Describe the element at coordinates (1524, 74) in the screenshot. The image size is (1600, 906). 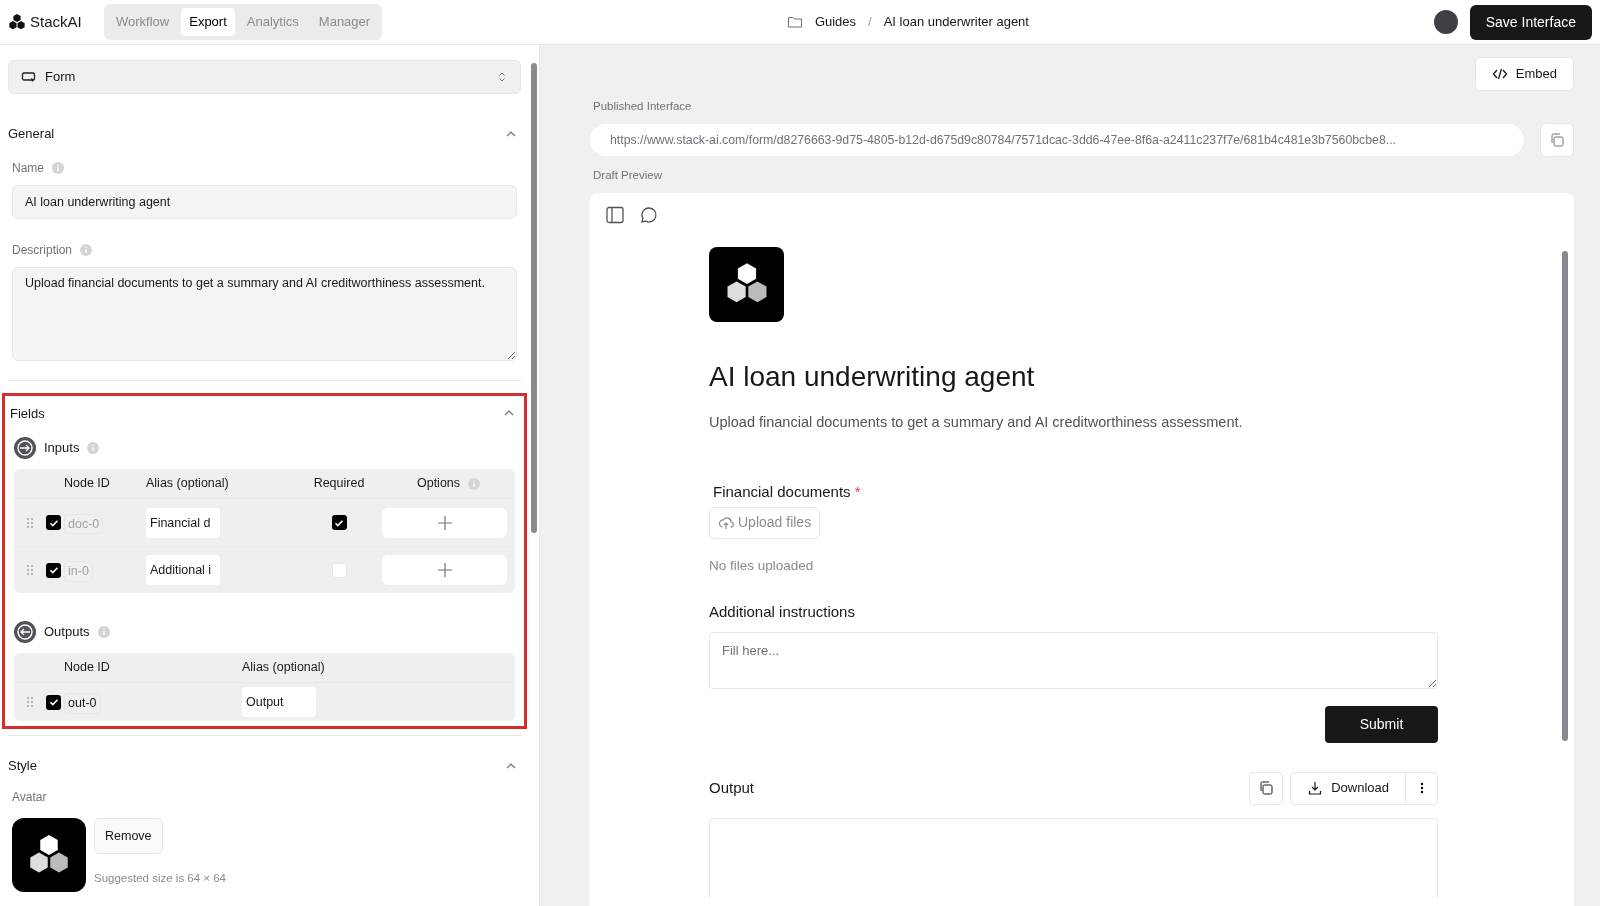
I see `embed-button: Embed` at that location.